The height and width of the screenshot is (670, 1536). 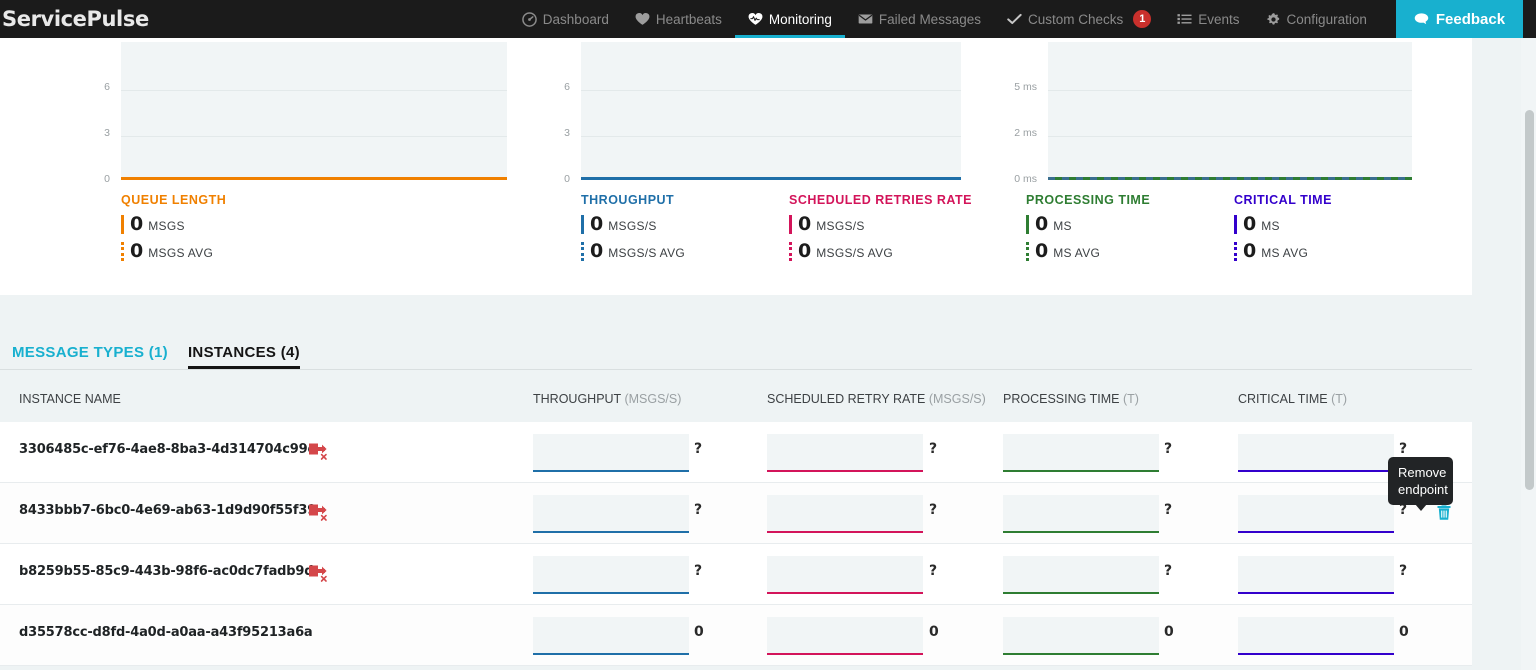 What do you see at coordinates (1283, 227) in the screenshot?
I see `metric-critical-time: CRITICAL TIME 0 MS 0 MS AVG` at bounding box center [1283, 227].